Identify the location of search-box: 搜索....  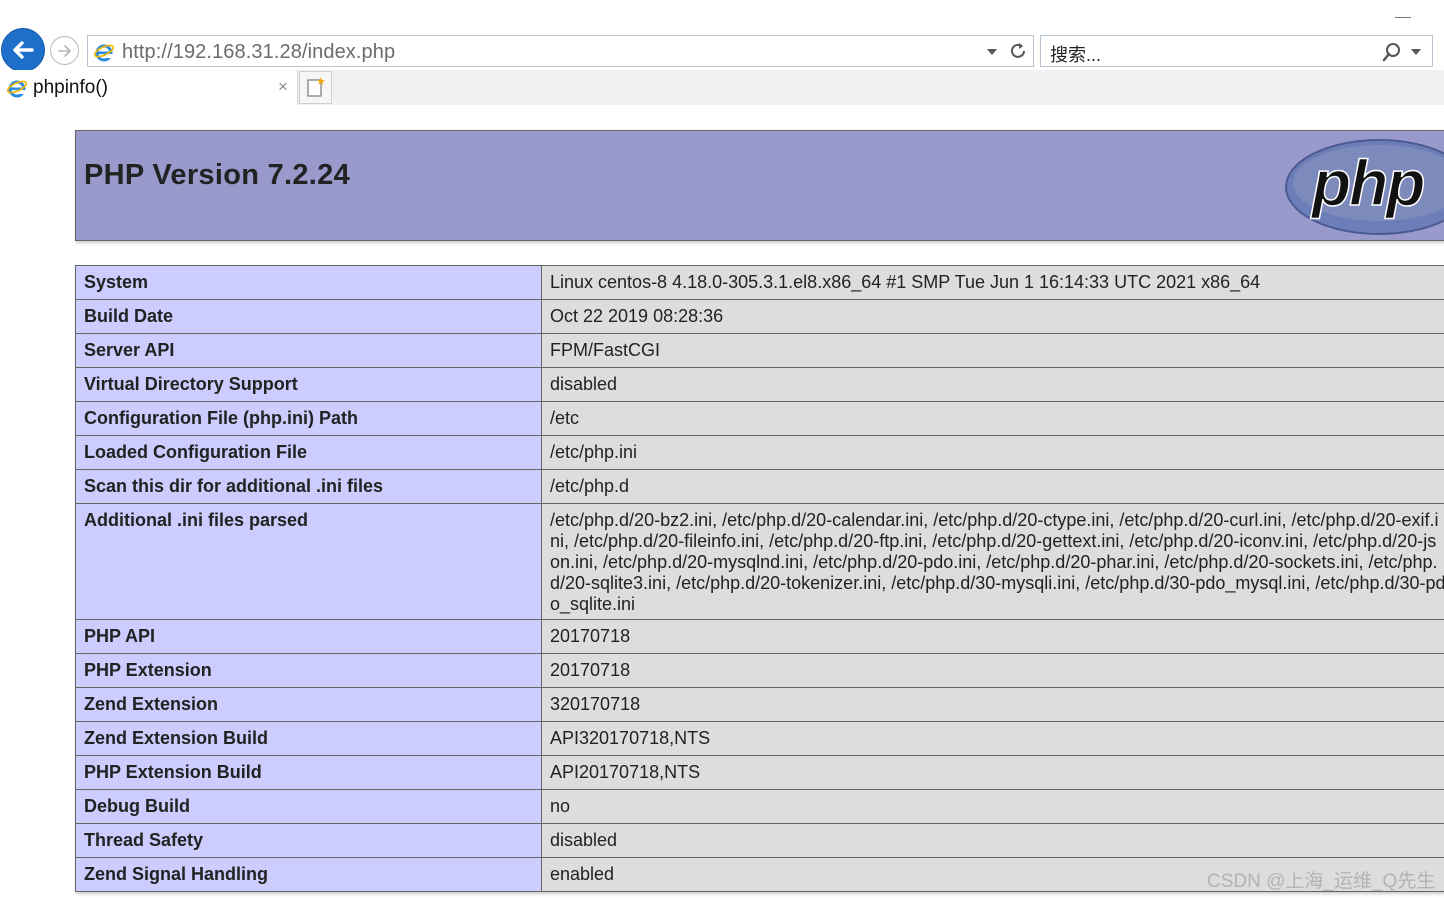
(1236, 51).